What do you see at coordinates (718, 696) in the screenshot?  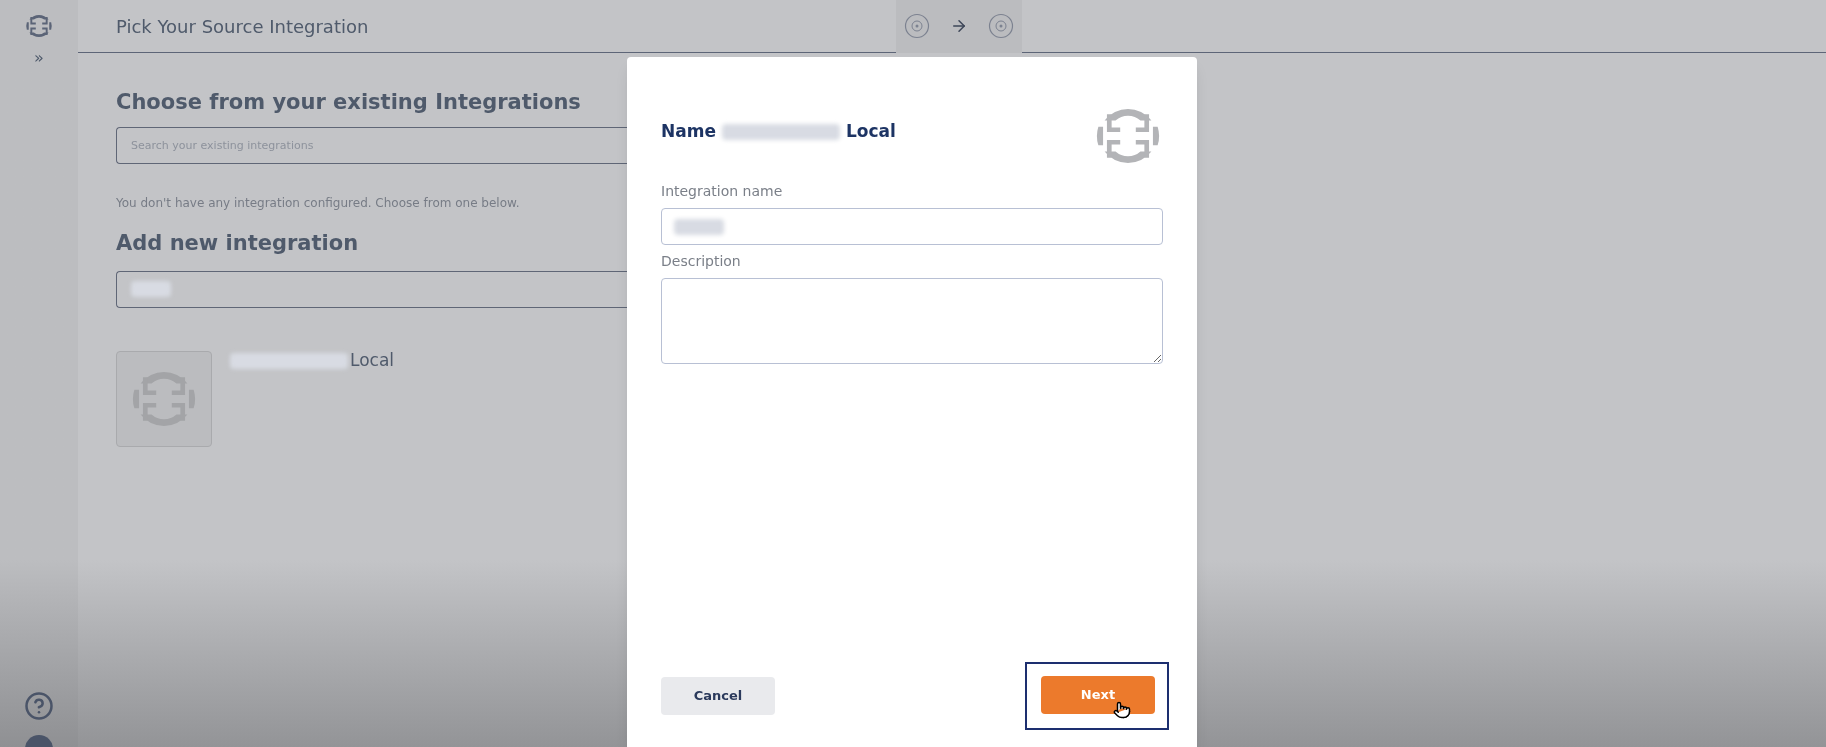 I see `cancel-button: Cancel` at bounding box center [718, 696].